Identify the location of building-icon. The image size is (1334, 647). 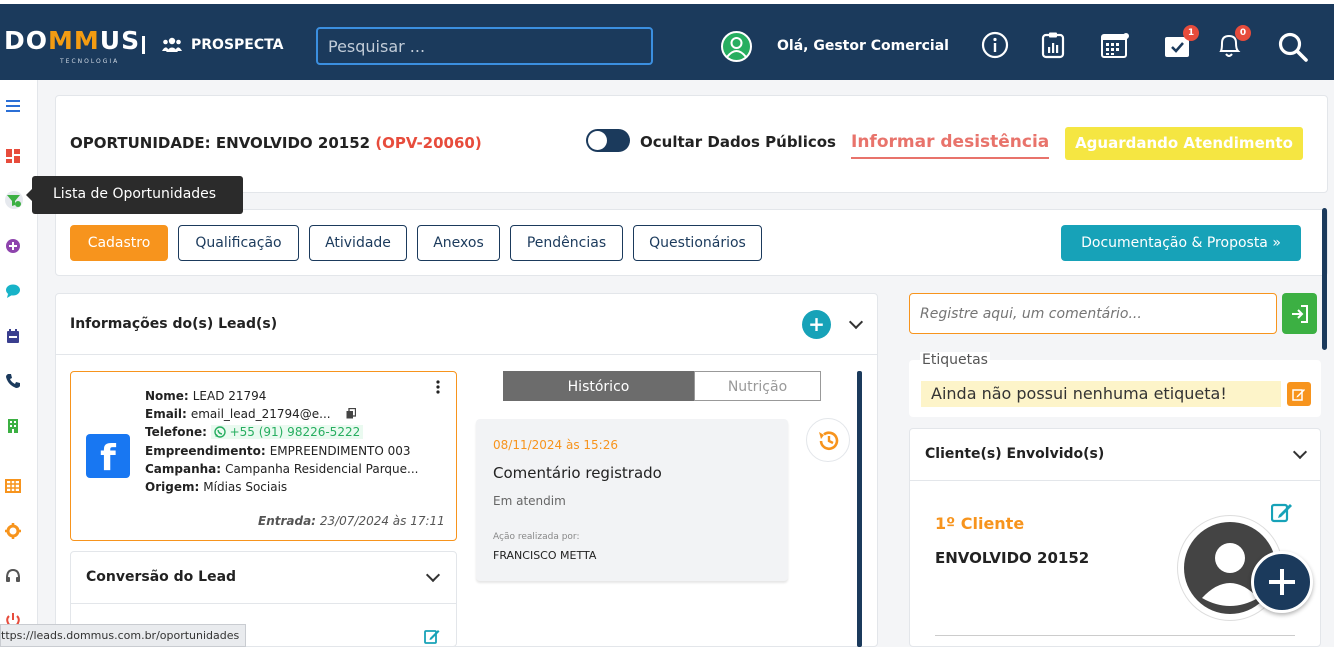
(13, 426).